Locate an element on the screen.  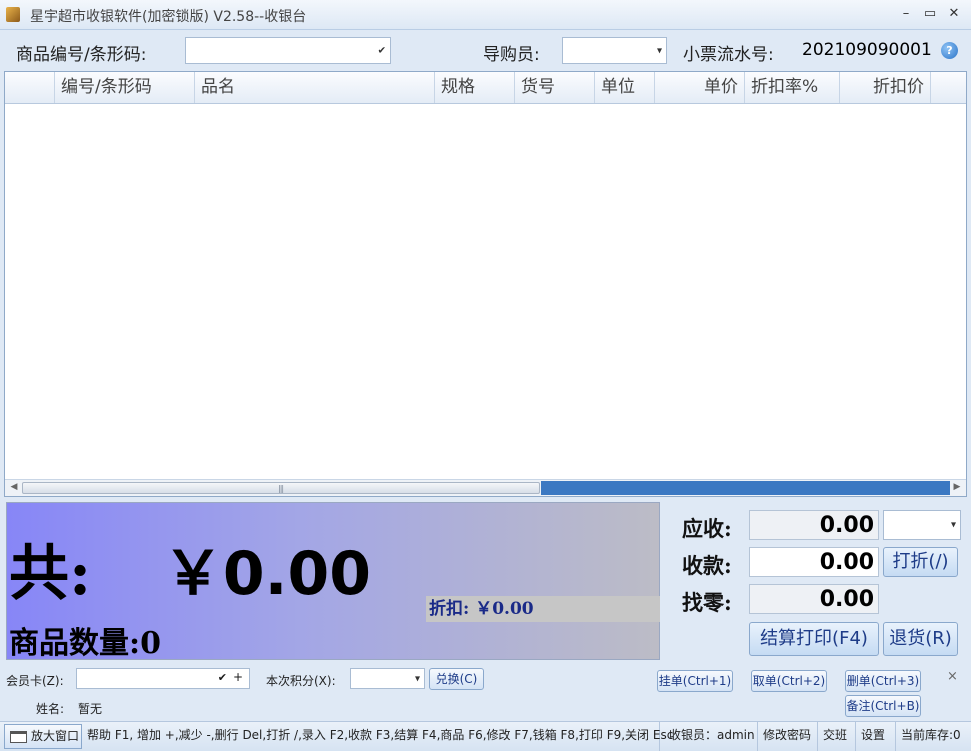
row-indicator-header is located at coordinates (30, 87).